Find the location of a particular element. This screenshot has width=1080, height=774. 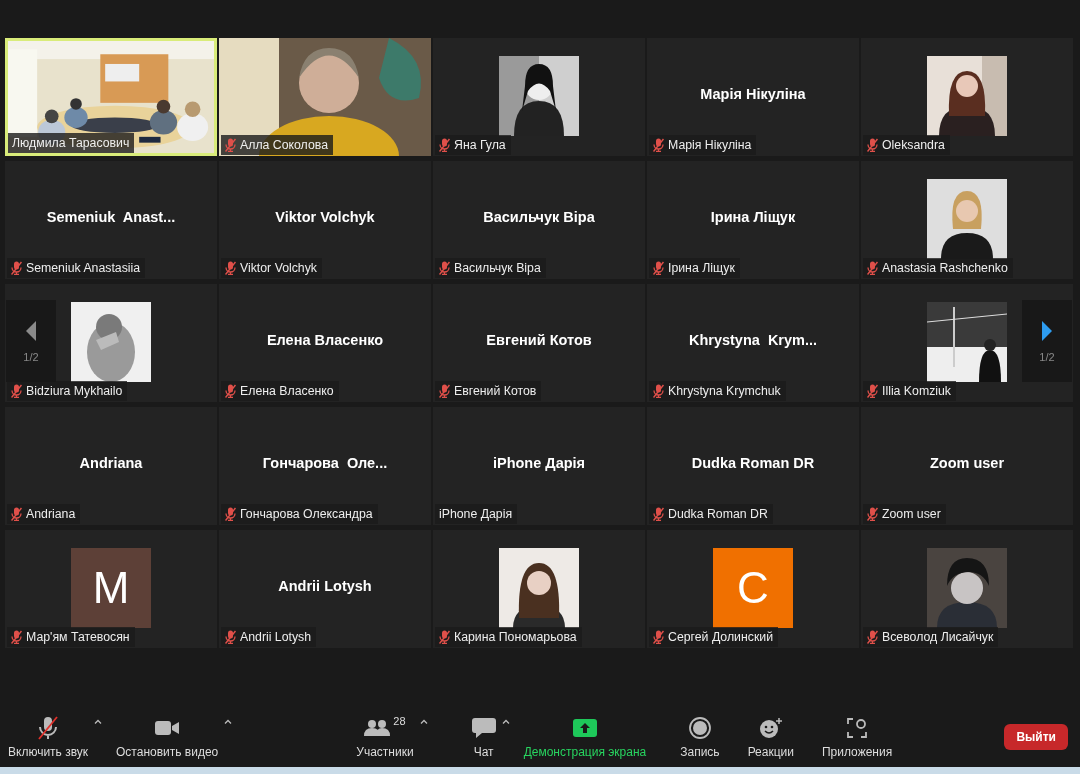

participant-label: Евгений Котов is located at coordinates (495, 391).